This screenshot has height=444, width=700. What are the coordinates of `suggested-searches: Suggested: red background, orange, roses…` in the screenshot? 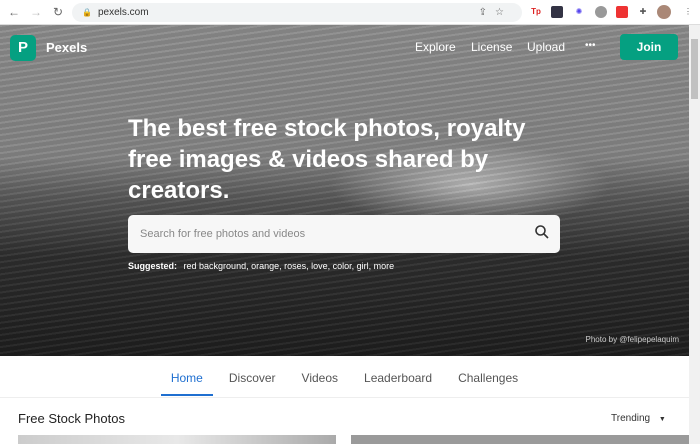 It's located at (261, 266).